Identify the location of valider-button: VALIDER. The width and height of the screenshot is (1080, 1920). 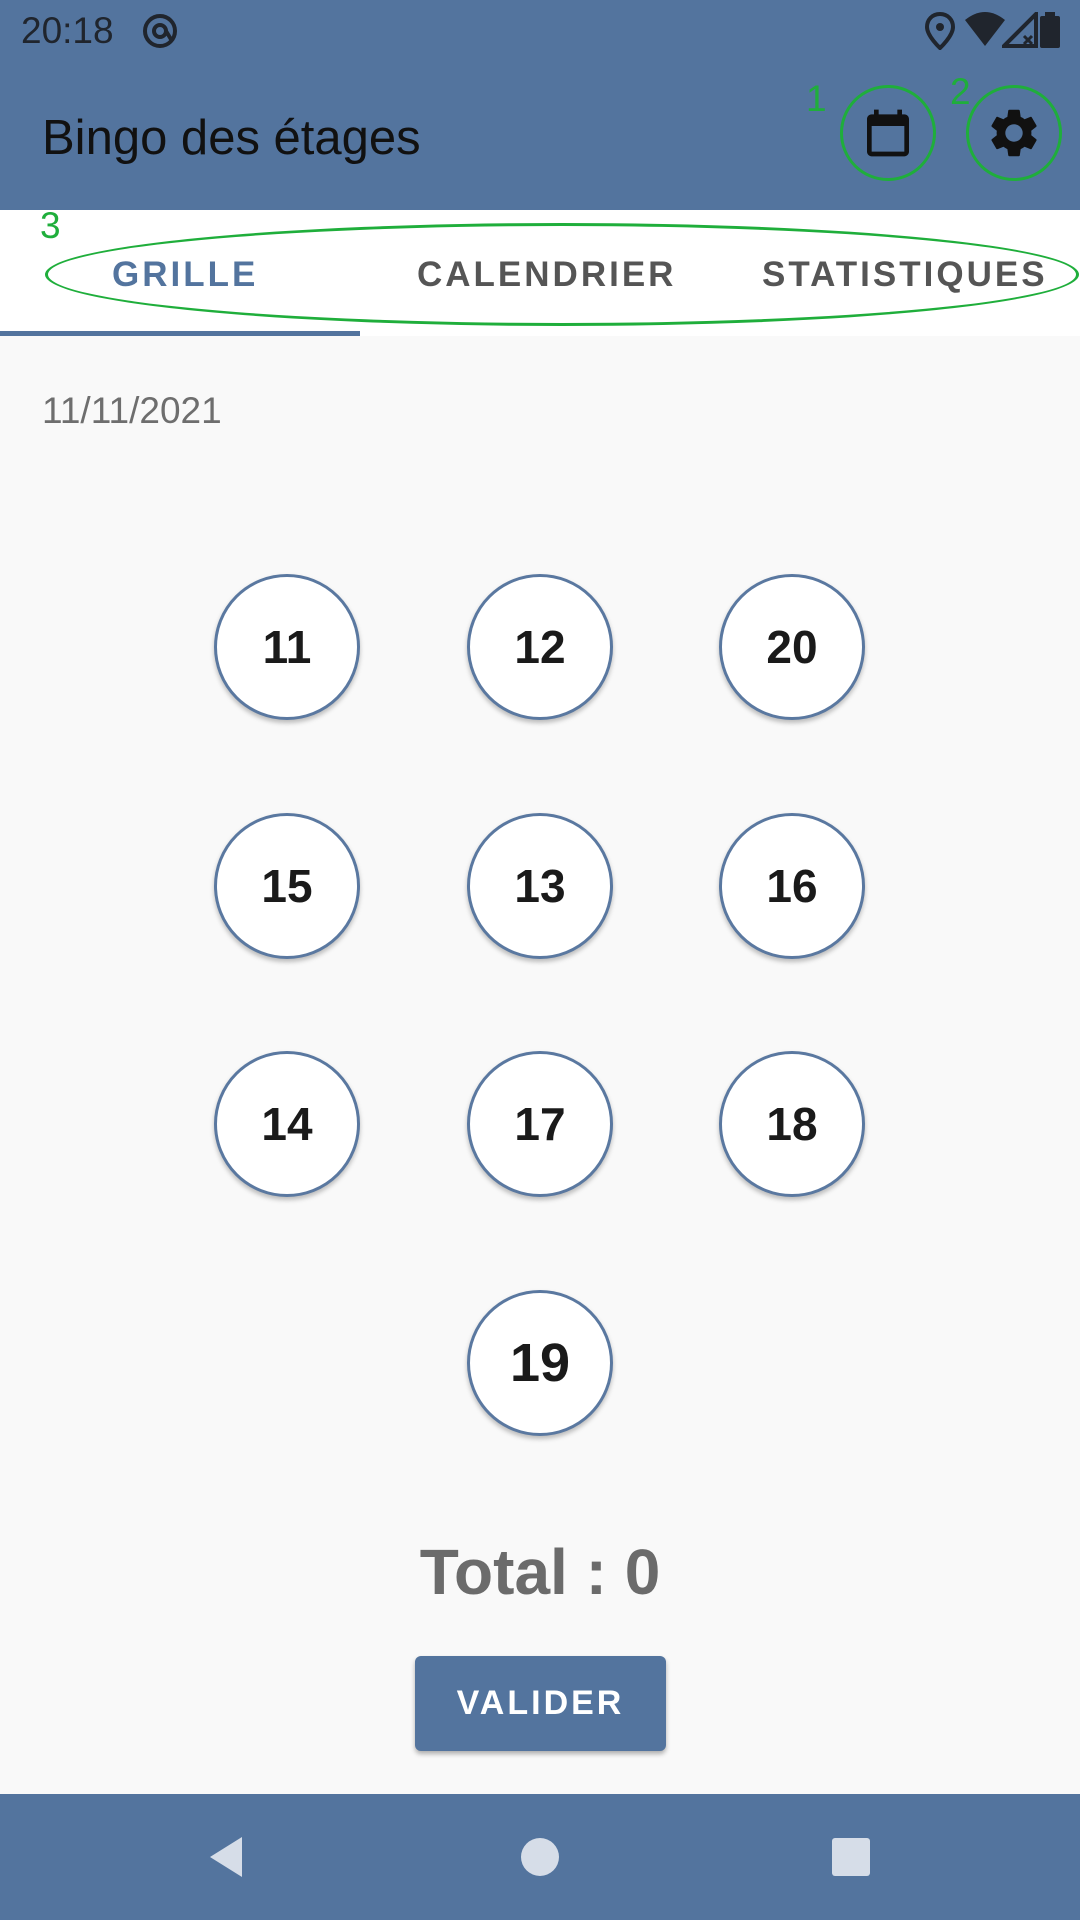
(540, 1703).